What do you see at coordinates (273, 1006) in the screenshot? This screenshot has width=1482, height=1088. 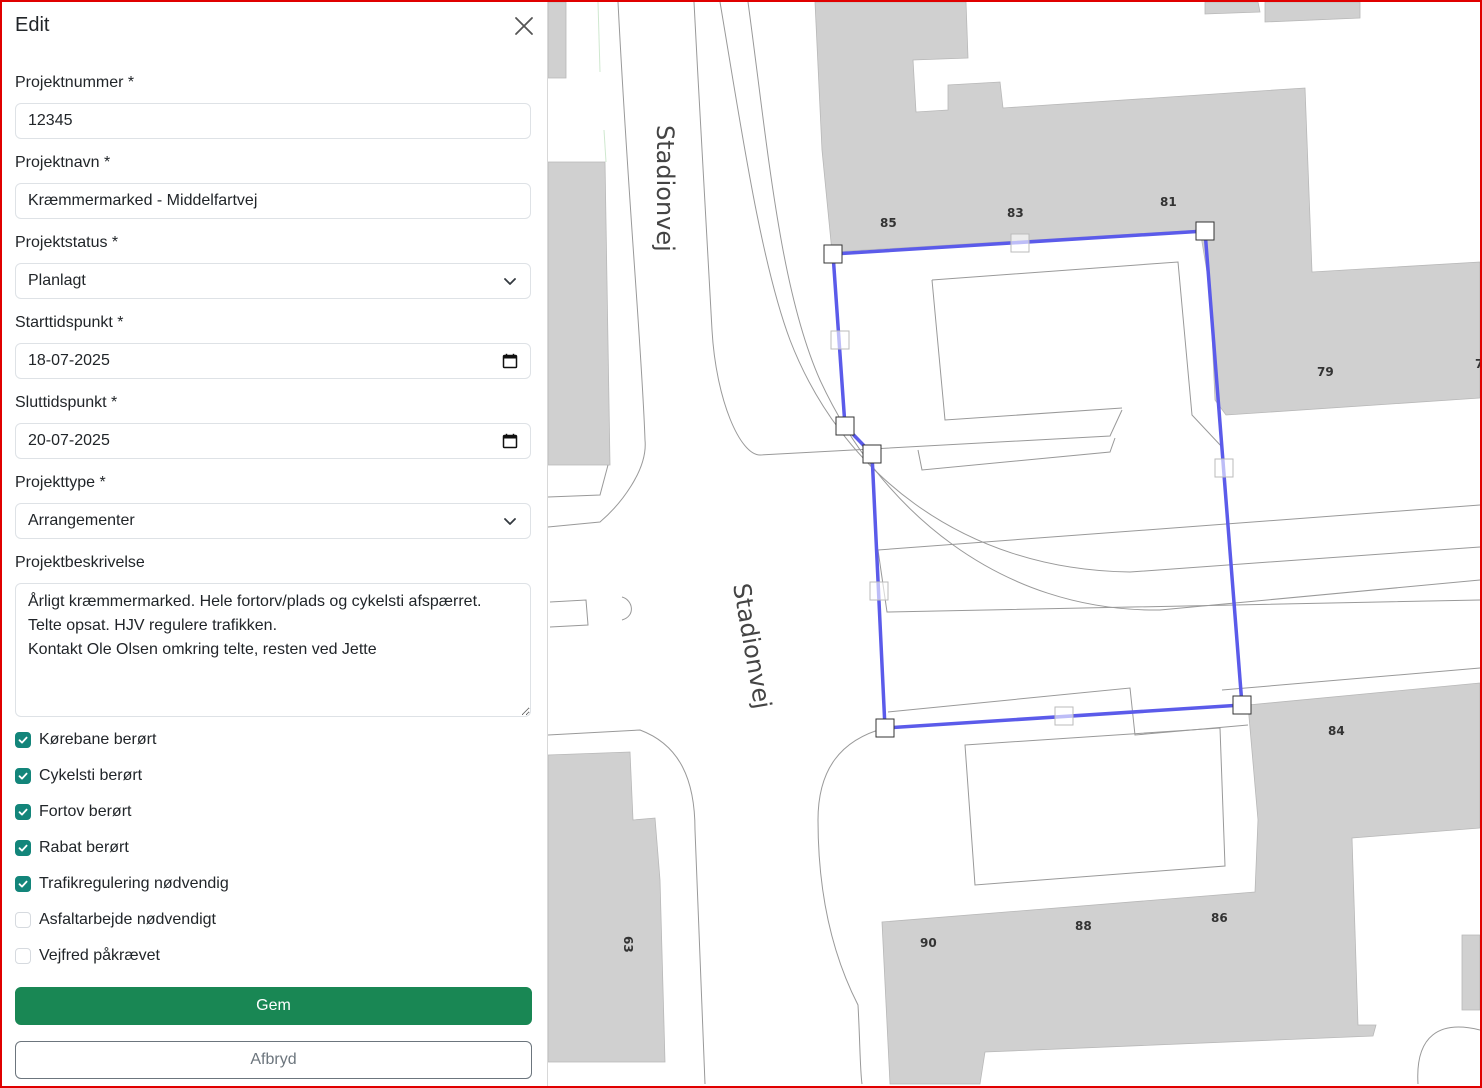 I see `save-button: Gem` at bounding box center [273, 1006].